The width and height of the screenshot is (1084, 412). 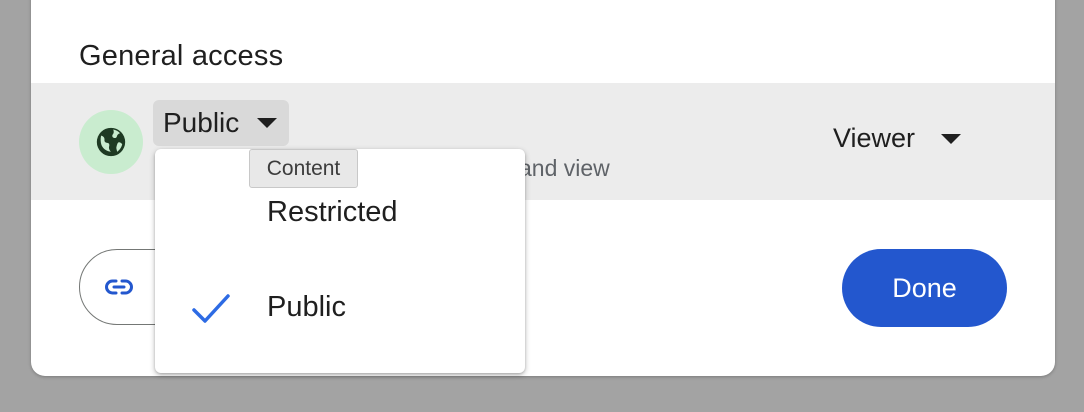 I want to click on menu-item-public: Public, so click(x=340, y=309).